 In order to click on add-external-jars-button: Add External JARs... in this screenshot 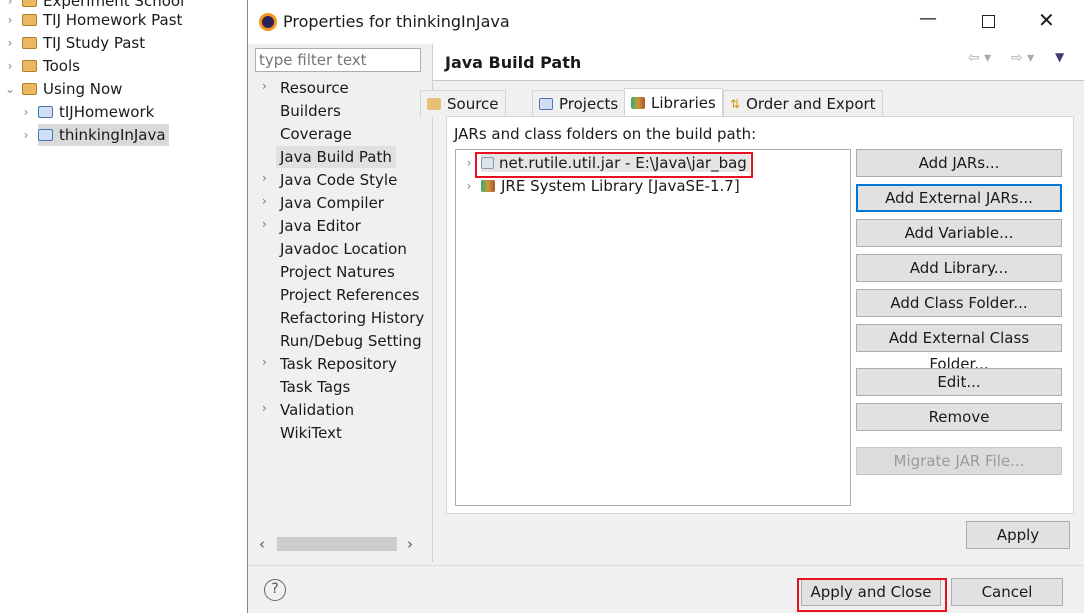, I will do `click(959, 198)`.